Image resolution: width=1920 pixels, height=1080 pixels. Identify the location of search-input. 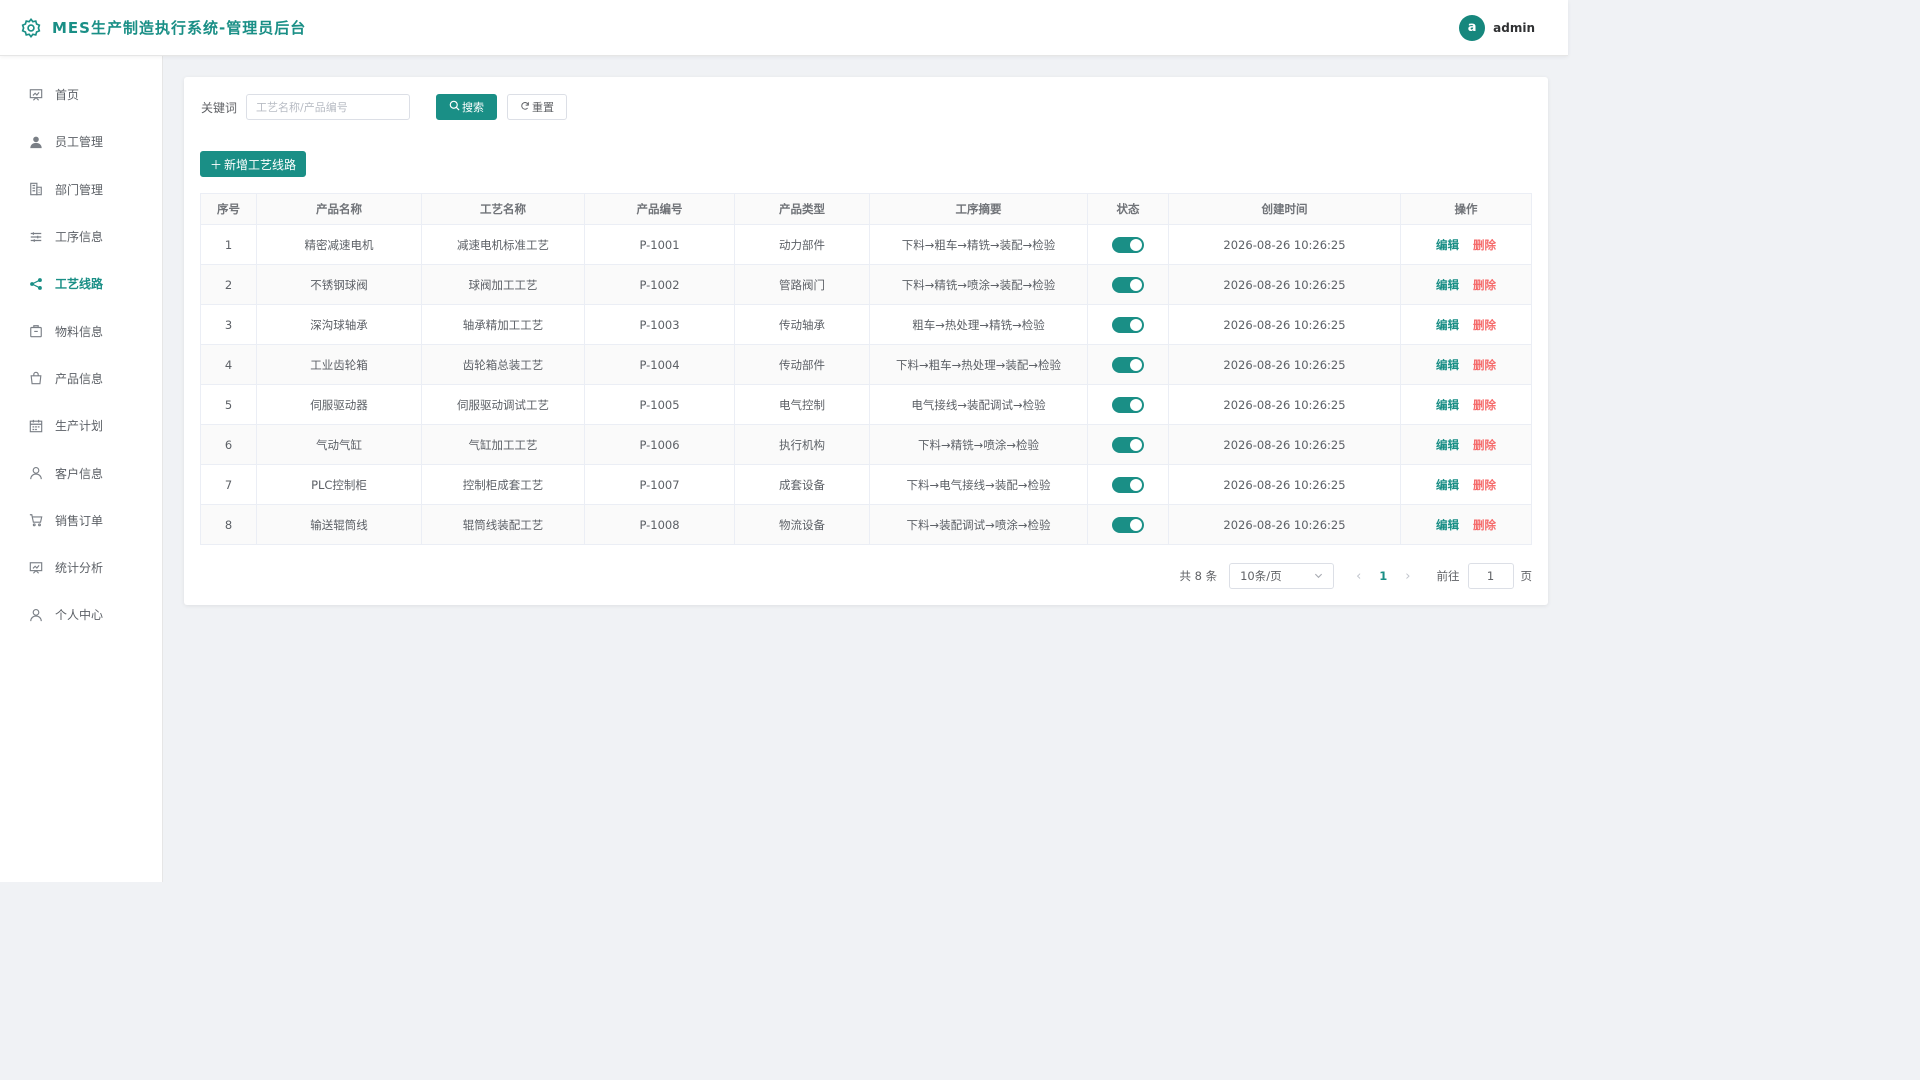
(328, 107).